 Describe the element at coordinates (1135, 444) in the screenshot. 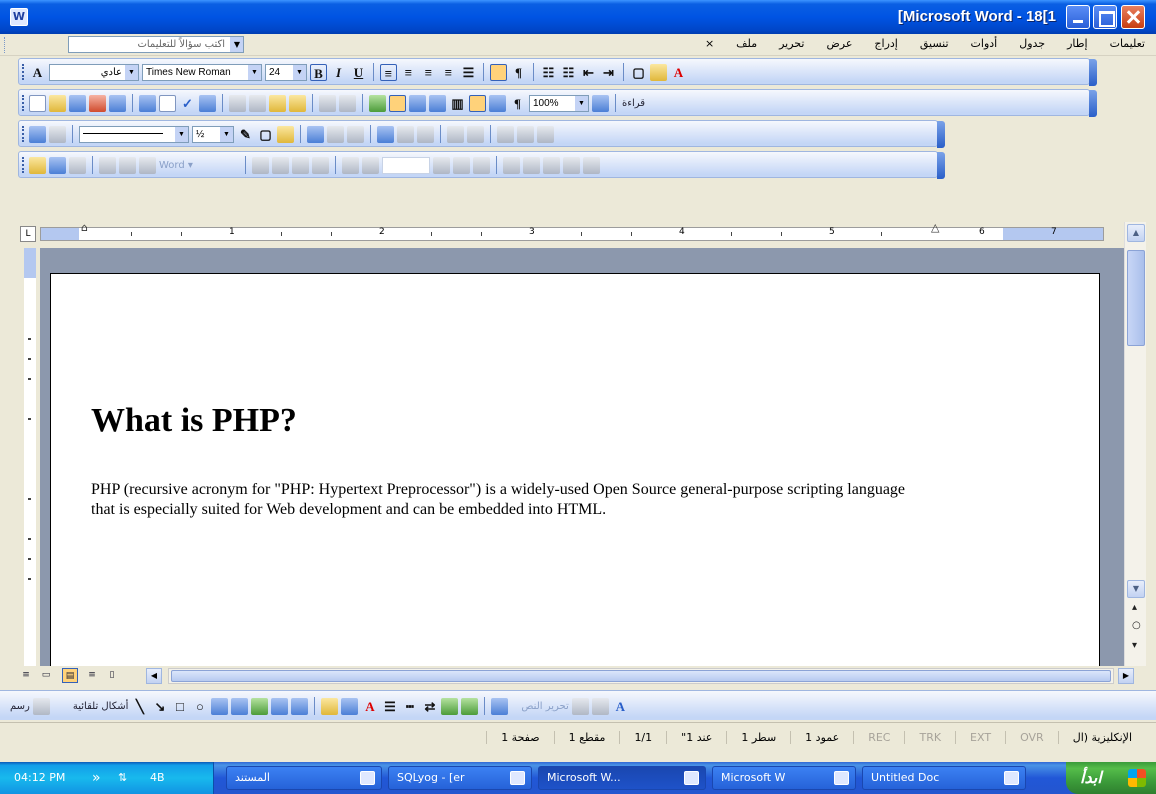

I see `vertical-scrollbar: ▲ ▼ ▴ ○ ▾` at that location.